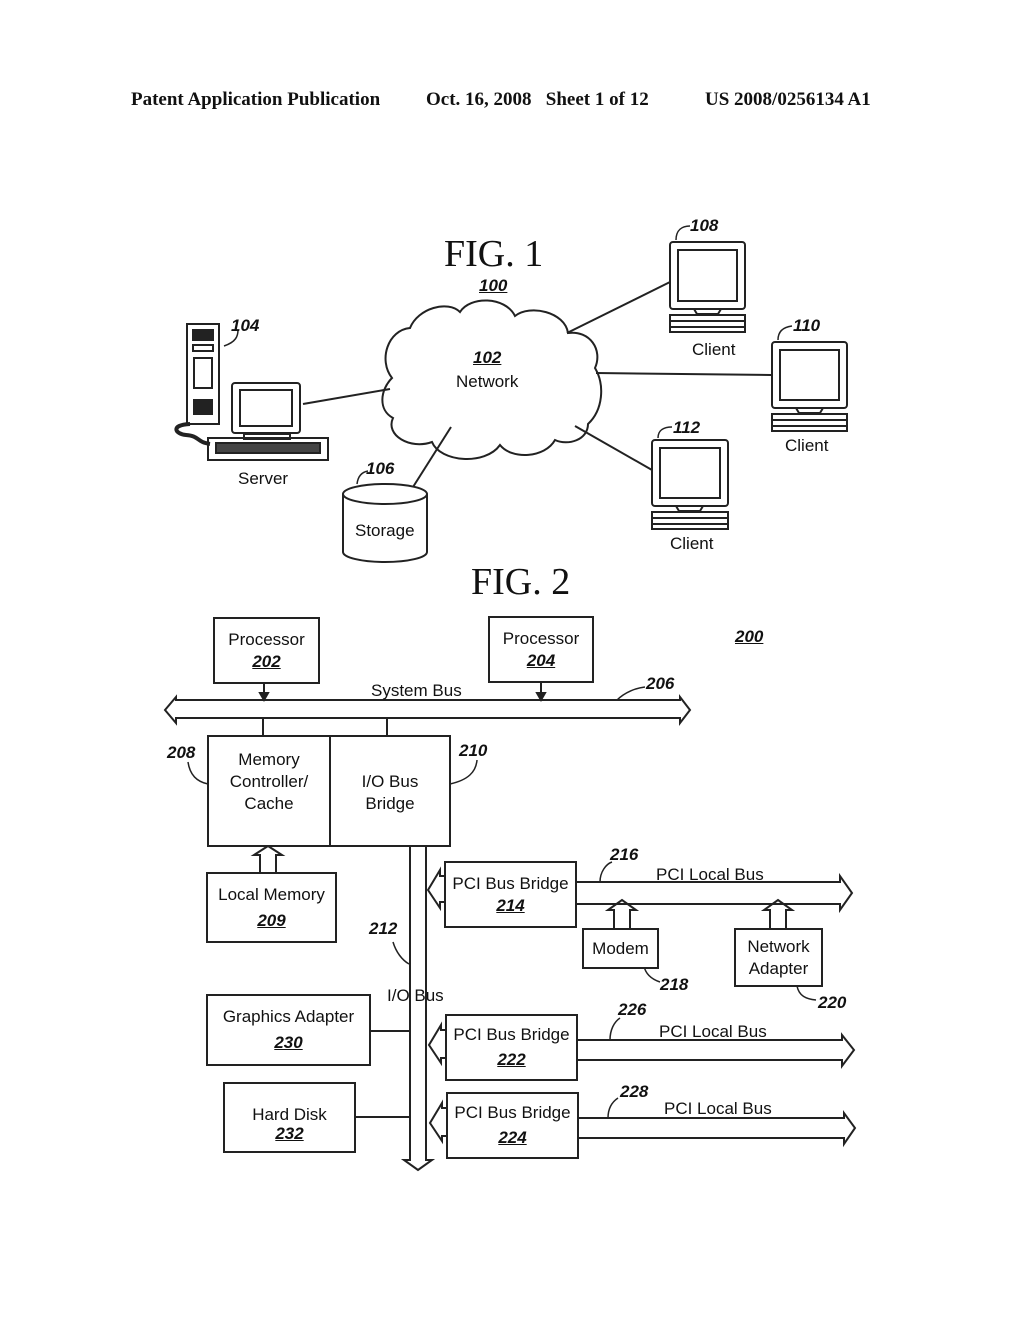 Image resolution: width=1024 pixels, height=1320 pixels. I want to click on client-108-ref: 108, so click(704, 225).